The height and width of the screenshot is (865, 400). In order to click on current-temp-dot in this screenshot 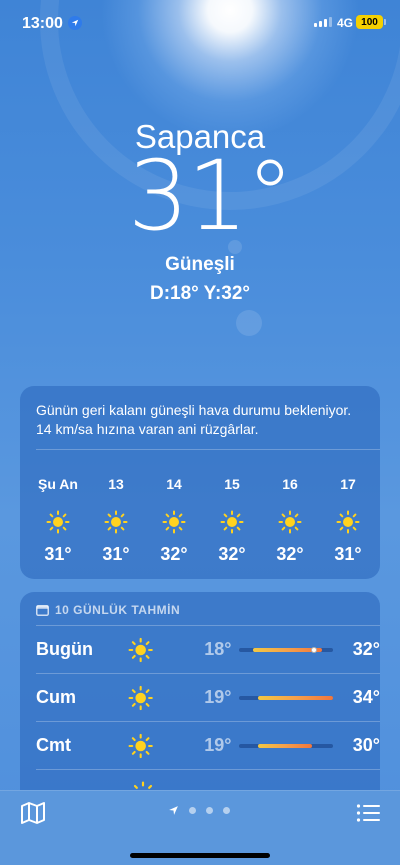, I will do `click(314, 649)`.